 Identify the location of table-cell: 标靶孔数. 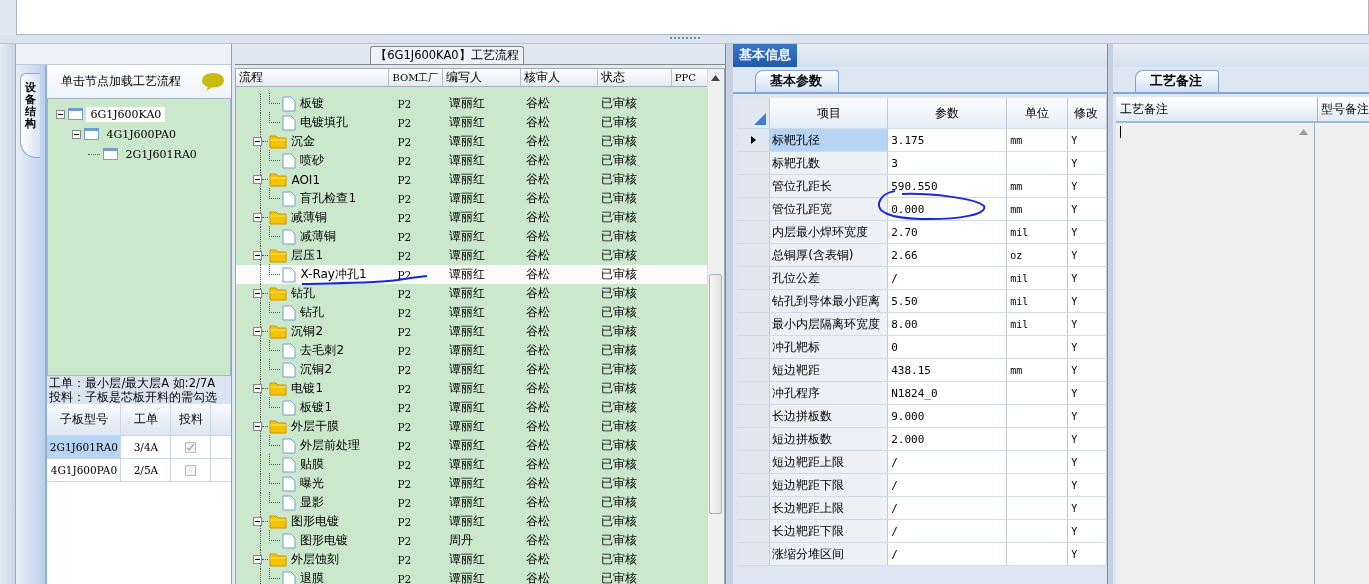
(829, 163).